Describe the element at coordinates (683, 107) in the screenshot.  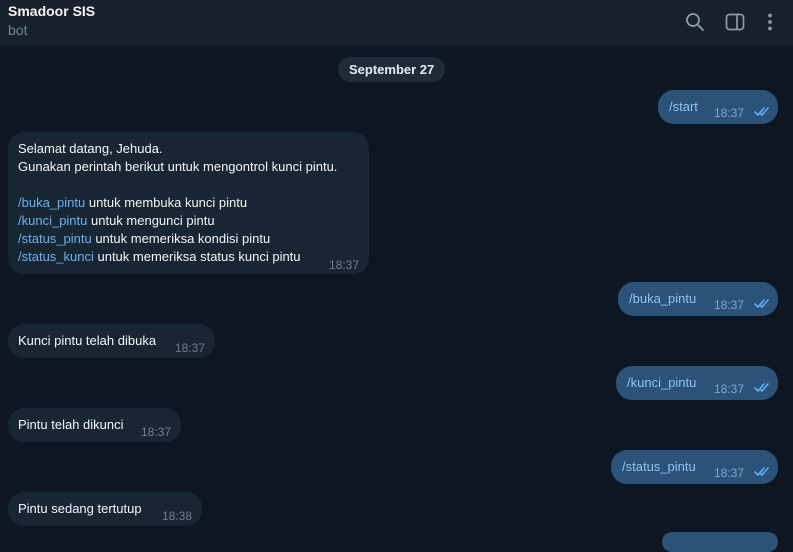
I see `message-text: /start` at that location.